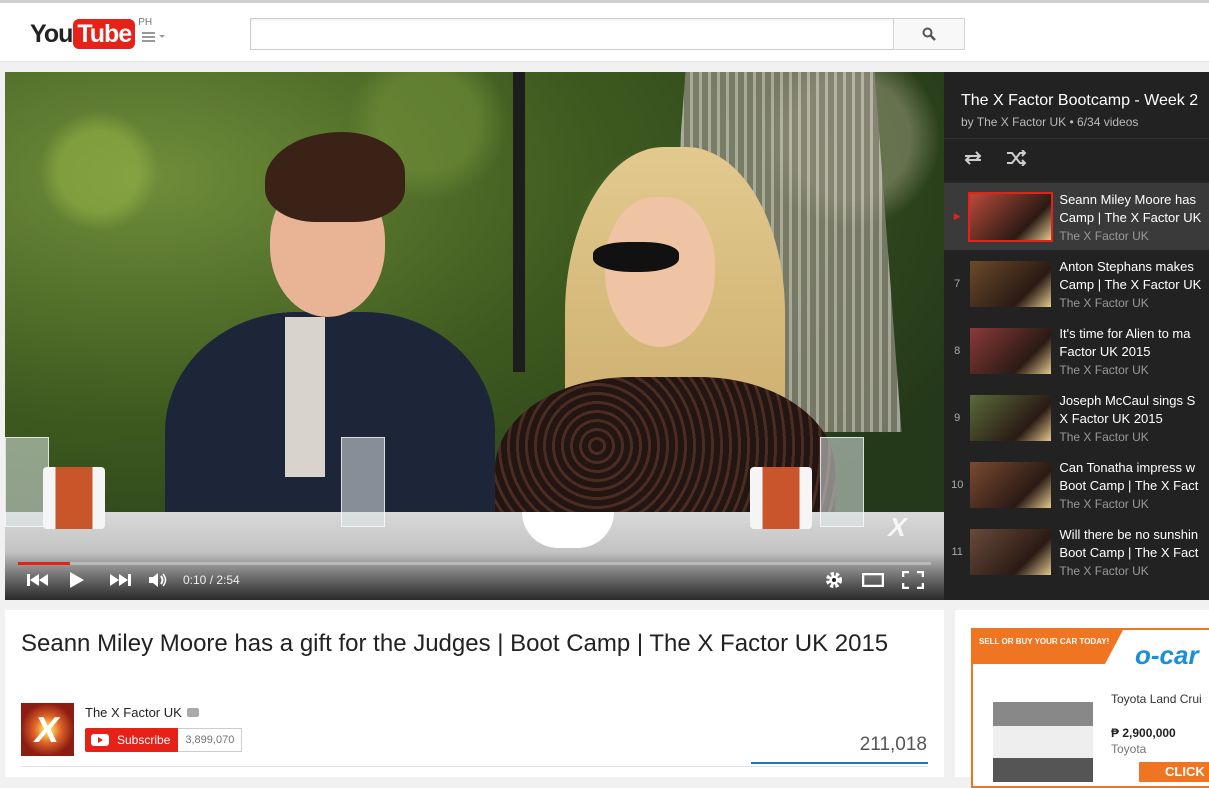  Describe the element at coordinates (1174, 772) in the screenshot. I see `ad-click-button: CLICK` at that location.